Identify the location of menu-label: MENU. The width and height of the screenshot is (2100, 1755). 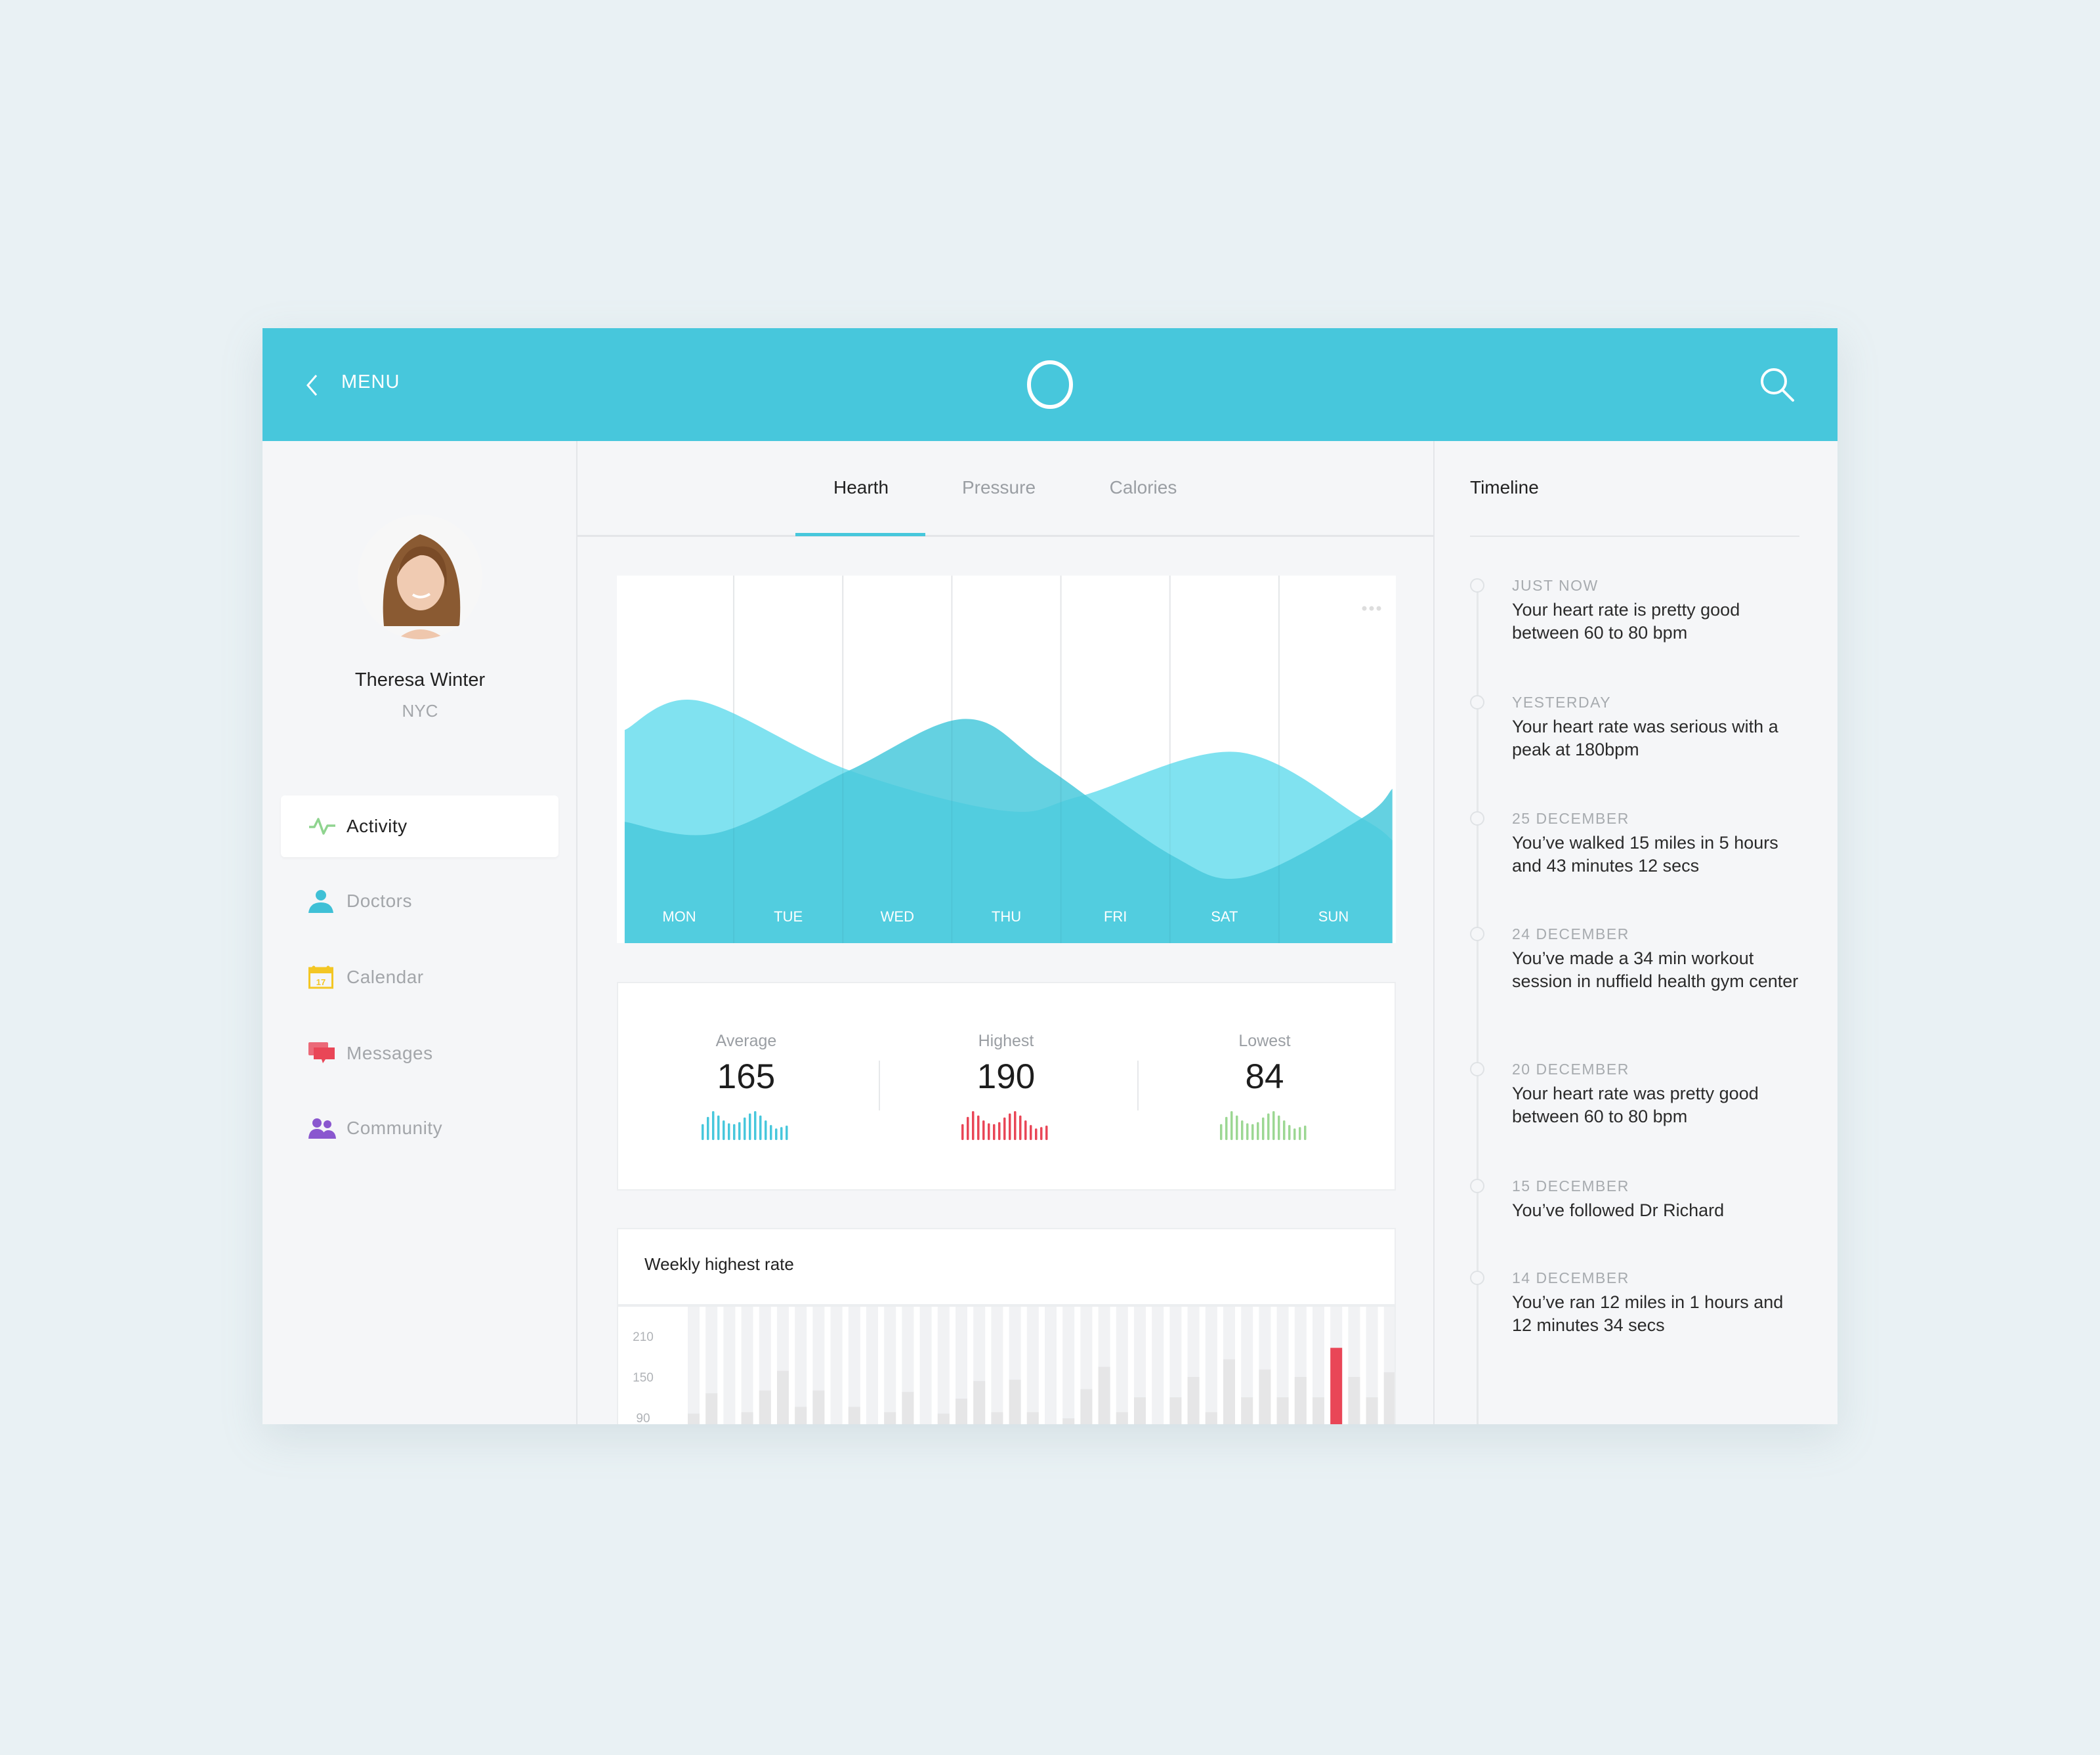
(370, 381).